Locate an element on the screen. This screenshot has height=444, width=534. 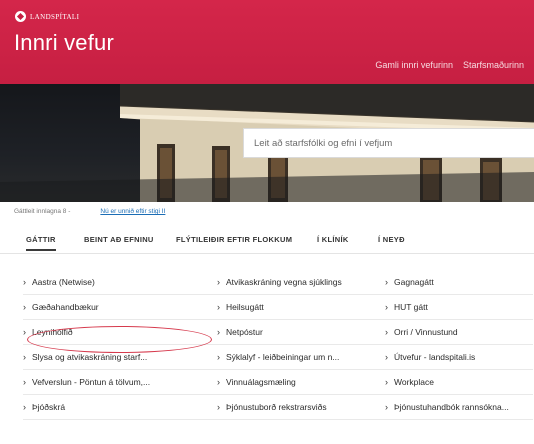
link-gagnagatt: › Gagnagátt is located at coordinates (409, 282).